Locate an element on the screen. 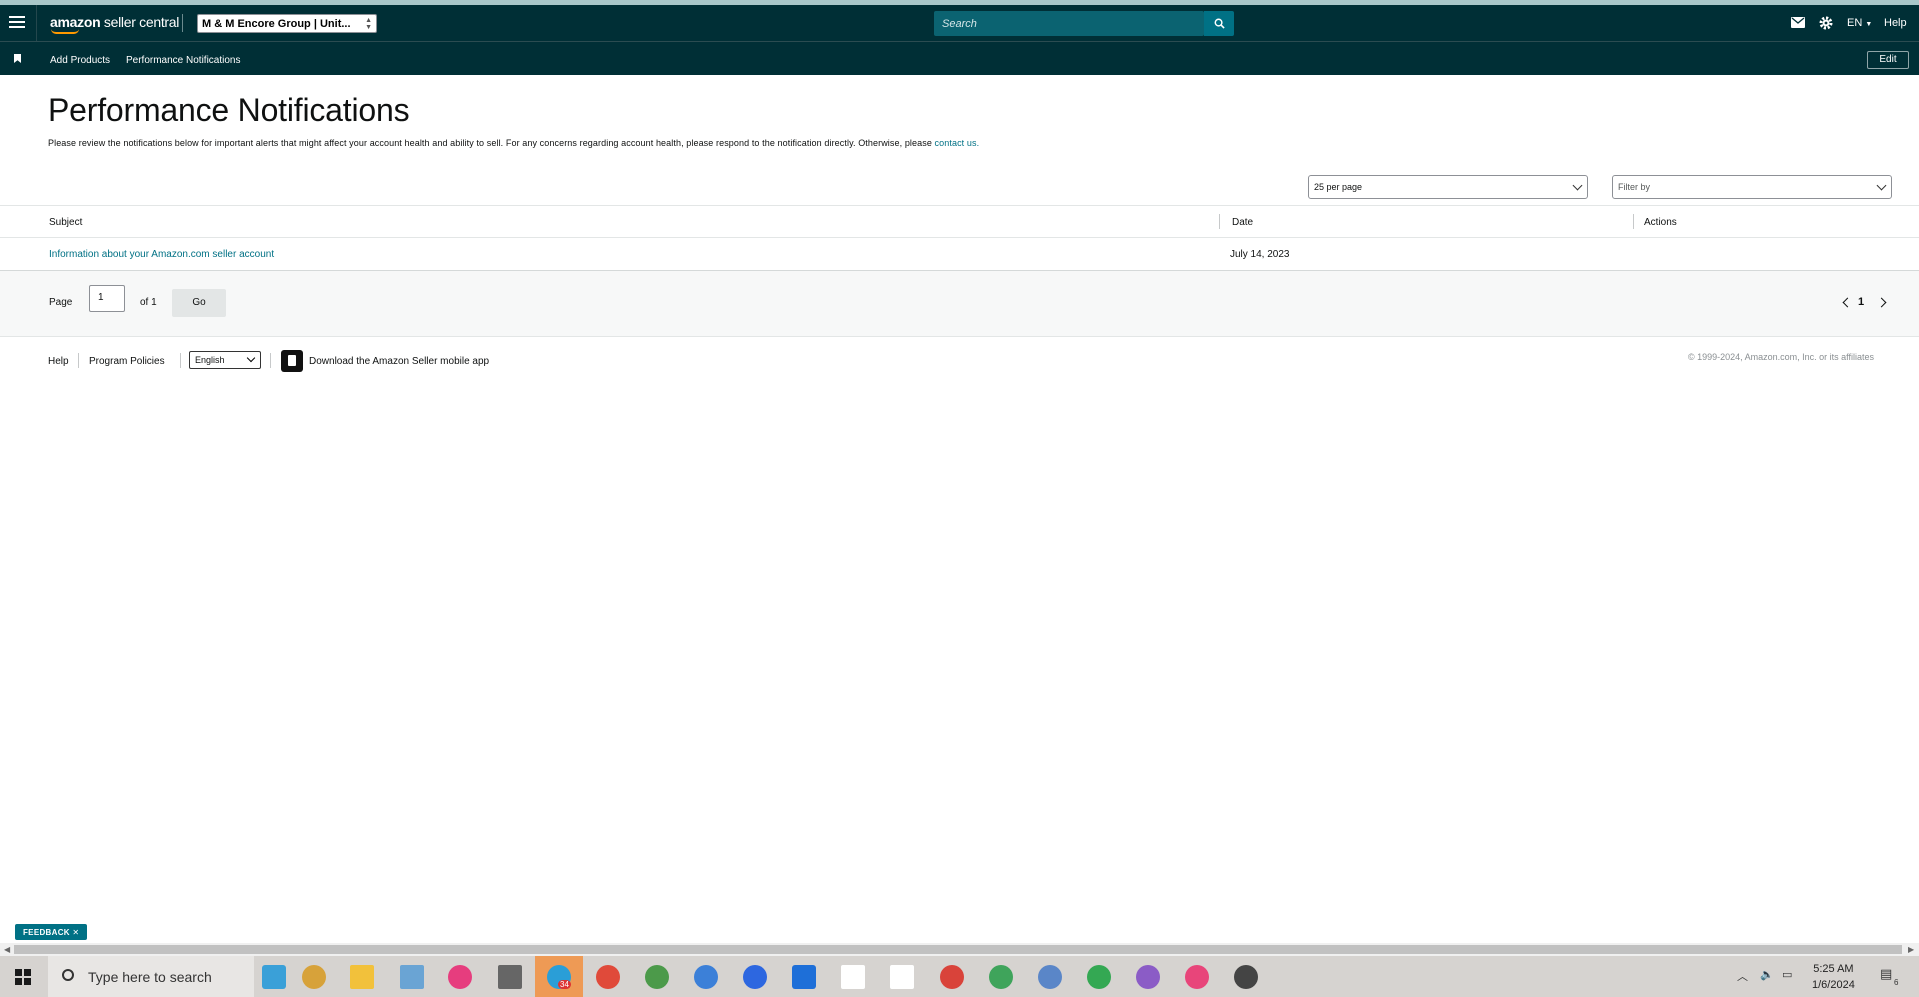 The width and height of the screenshot is (1919, 997). caret-down-icon: ▼ is located at coordinates (1869, 24).